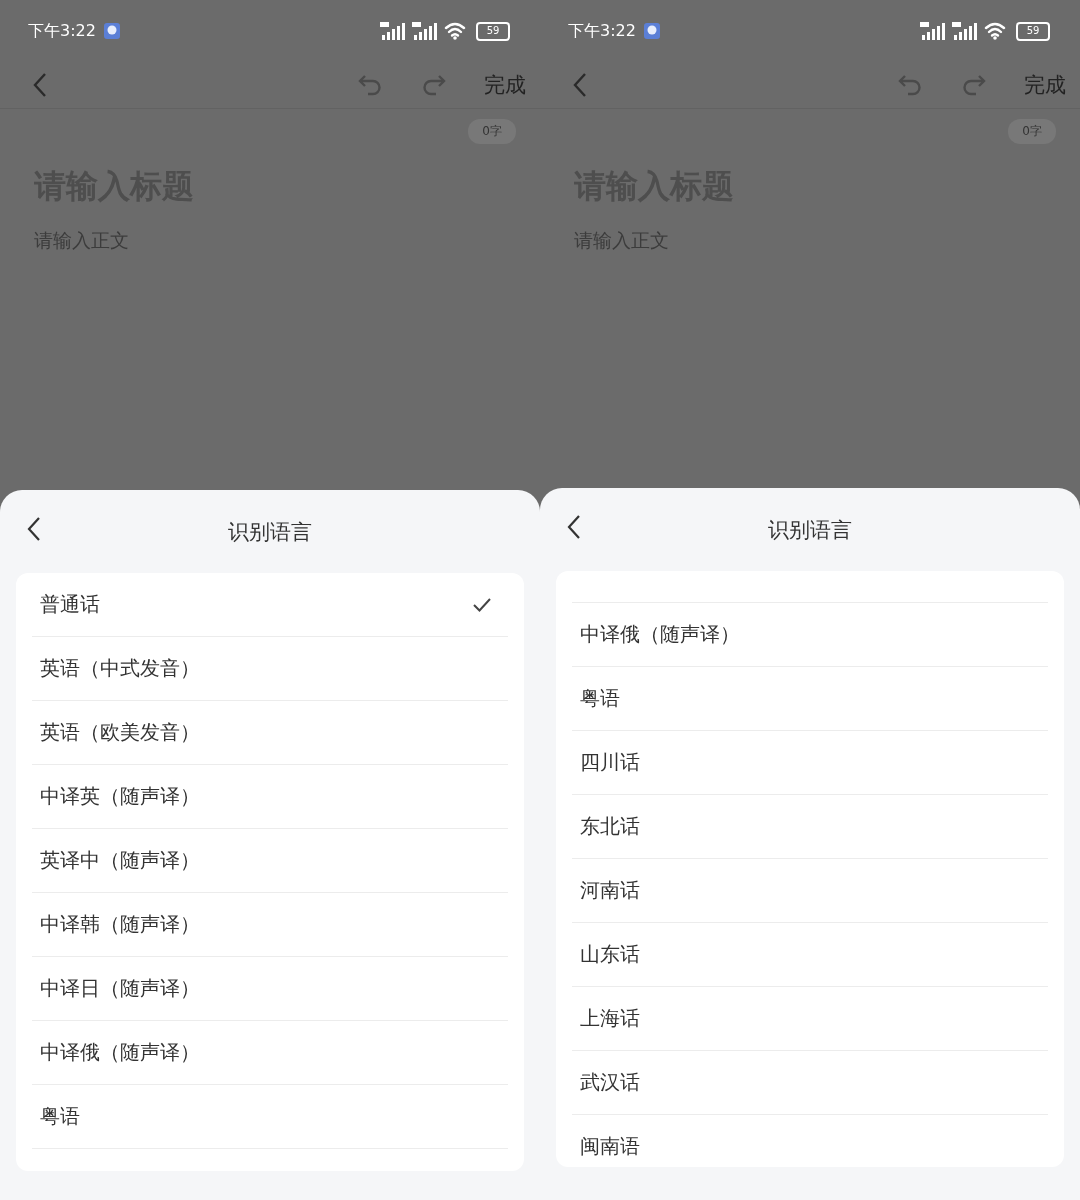 Image resolution: width=1080 pixels, height=1200 pixels. Describe the element at coordinates (270, 797) in the screenshot. I see `language-option: 中译英（随声译）` at that location.